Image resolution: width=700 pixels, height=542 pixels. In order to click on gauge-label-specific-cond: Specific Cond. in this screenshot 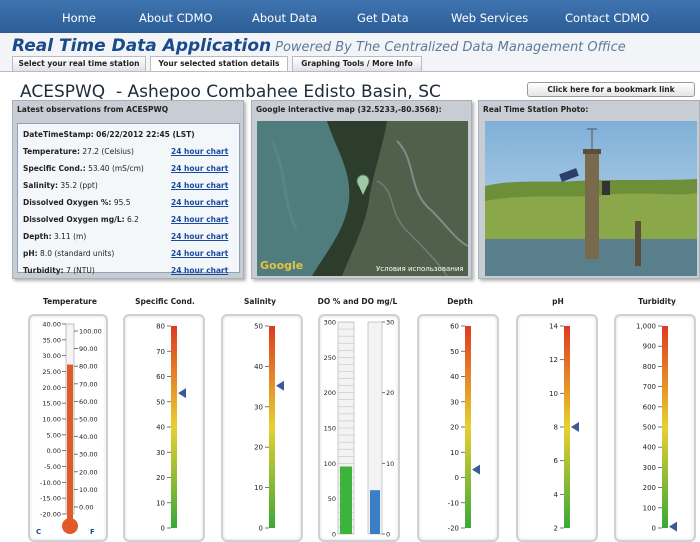, I will do `click(165, 301)`.